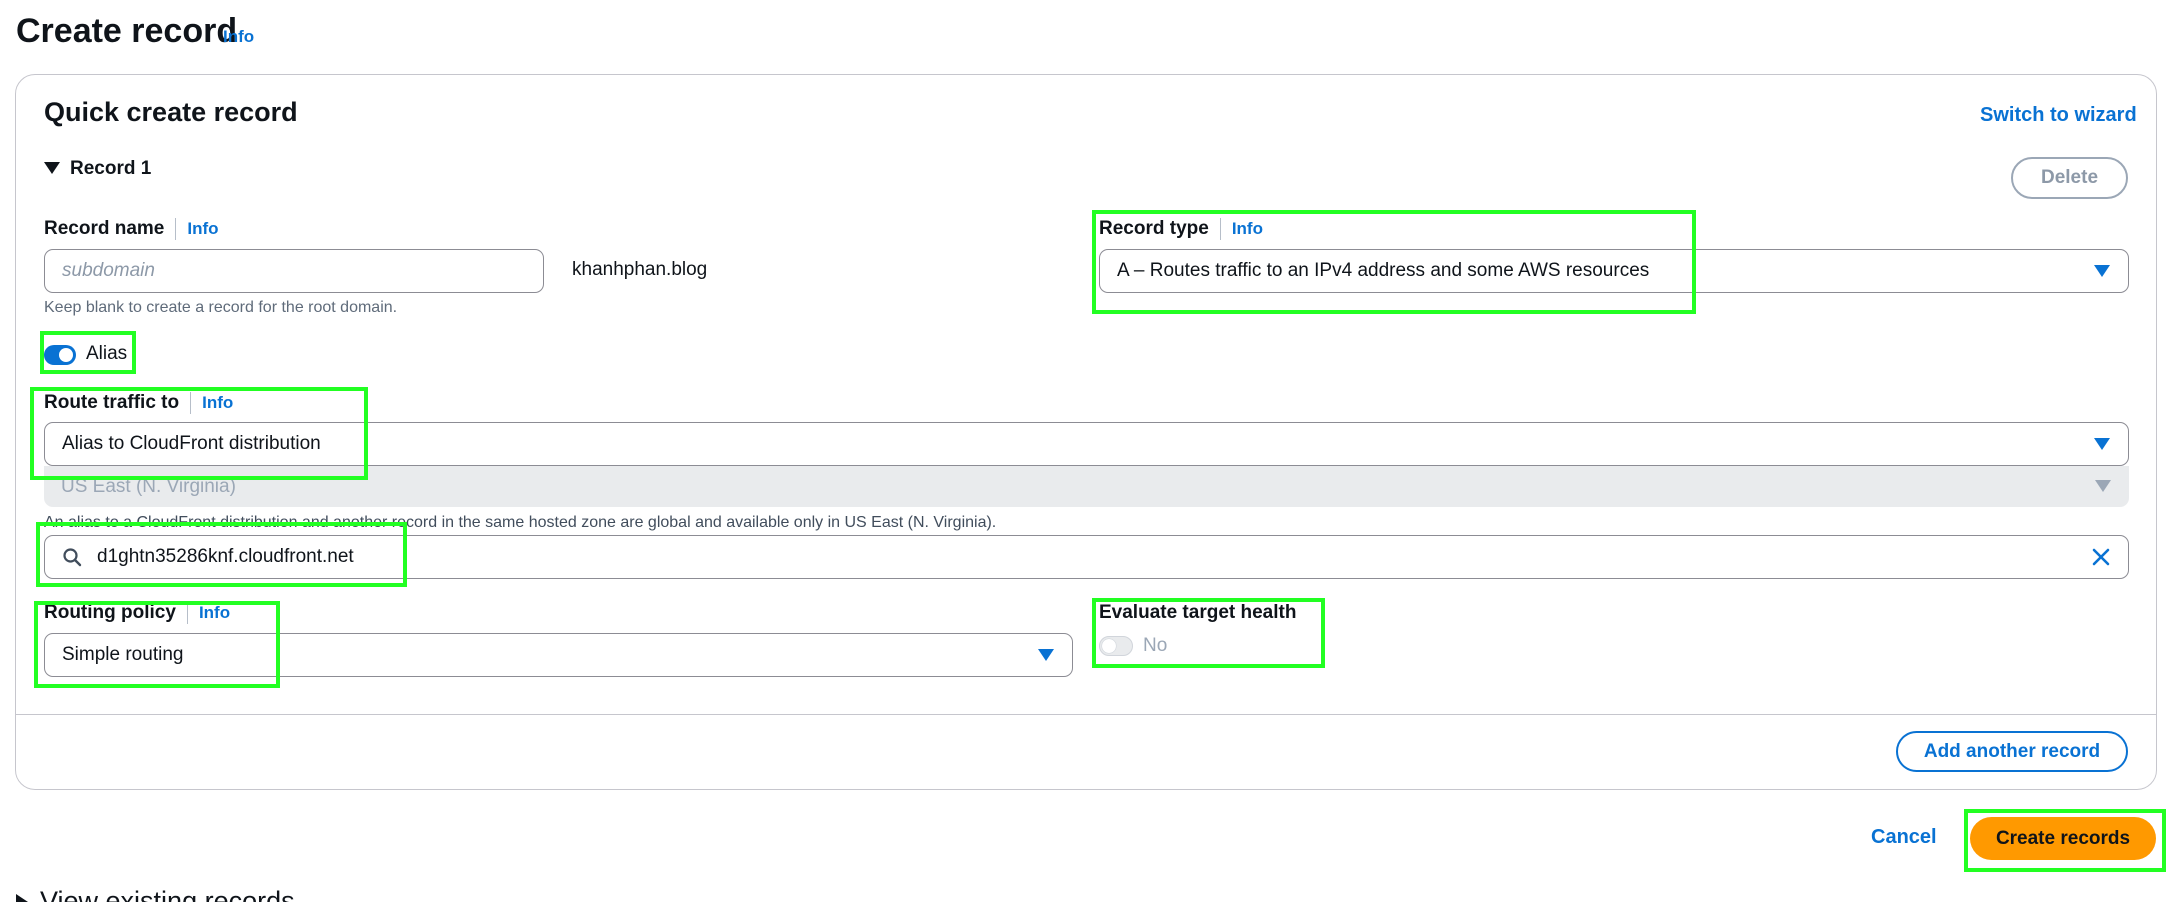  I want to click on record-name-label: Record name Info, so click(131, 229).